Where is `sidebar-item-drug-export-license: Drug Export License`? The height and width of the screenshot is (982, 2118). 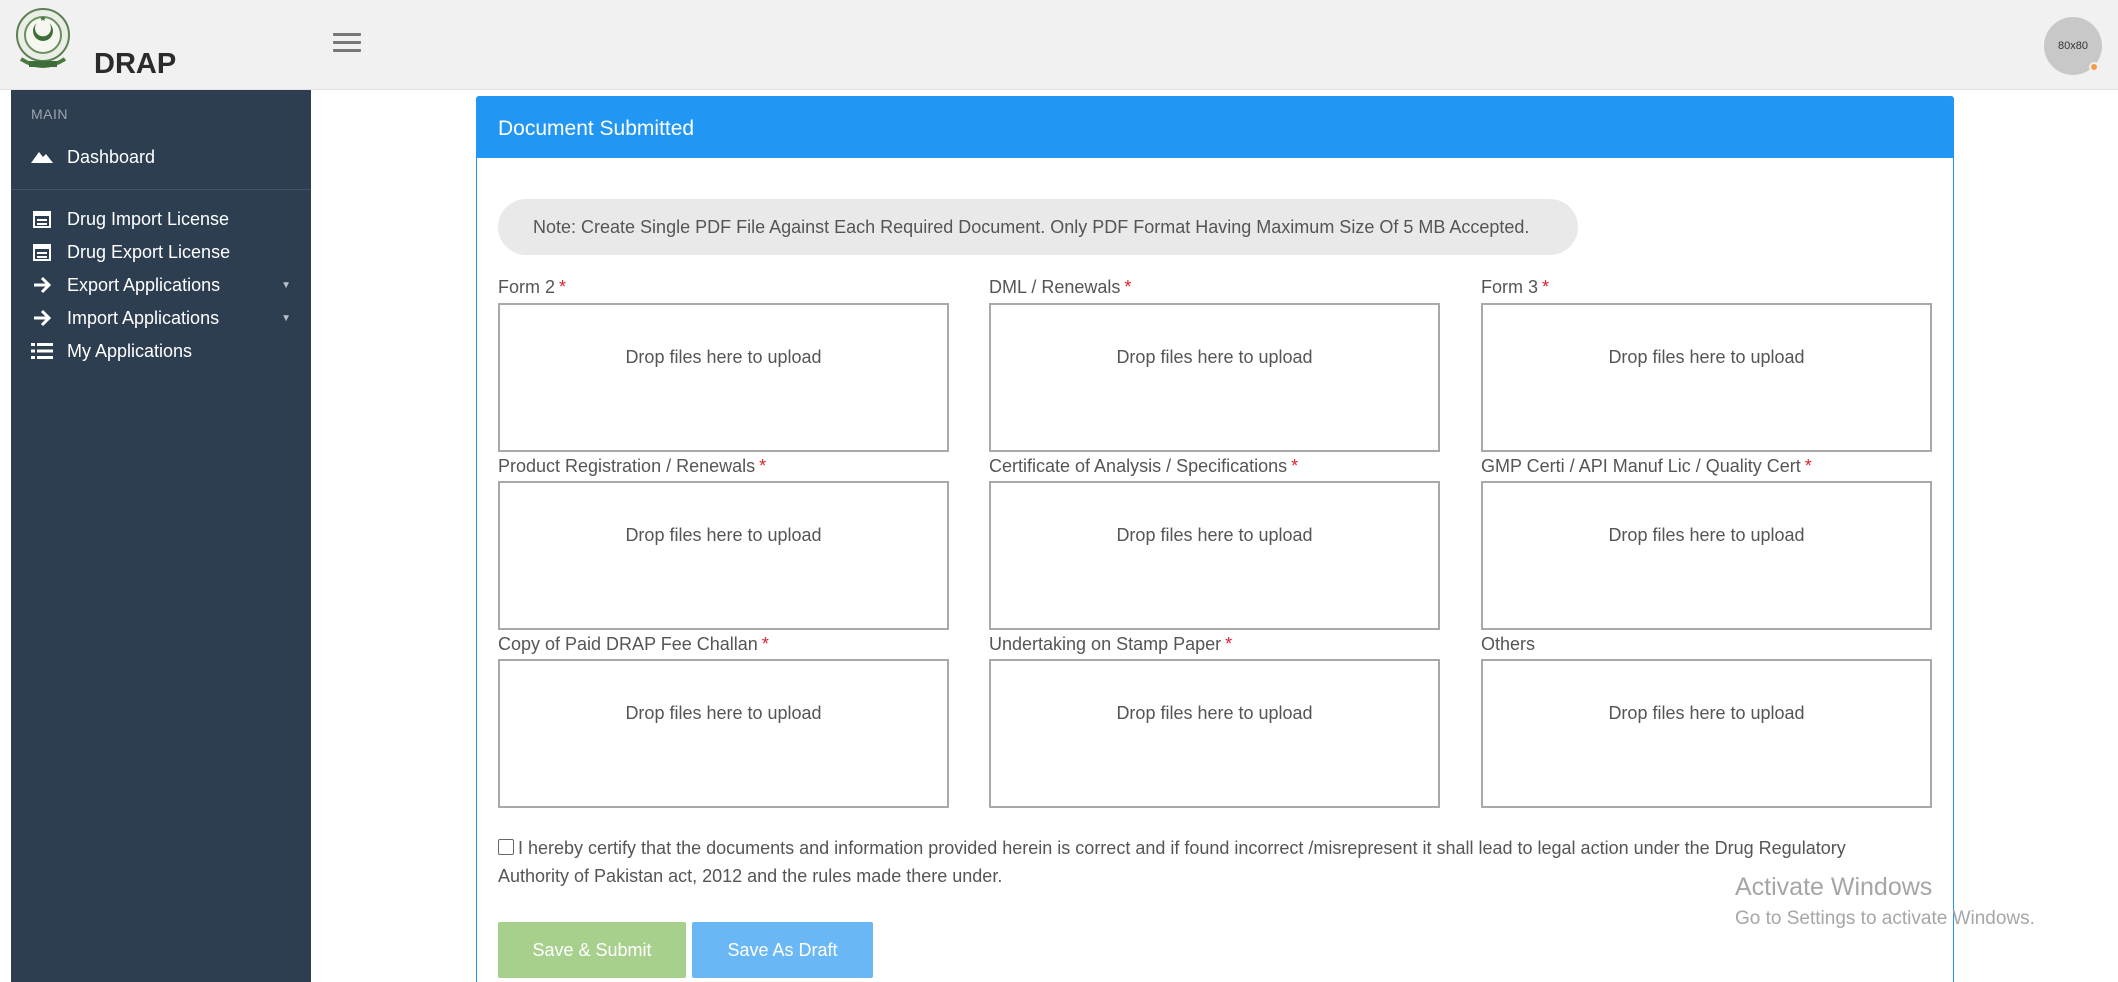
sidebar-item-drug-export-license: Drug Export License is located at coordinates (166, 252).